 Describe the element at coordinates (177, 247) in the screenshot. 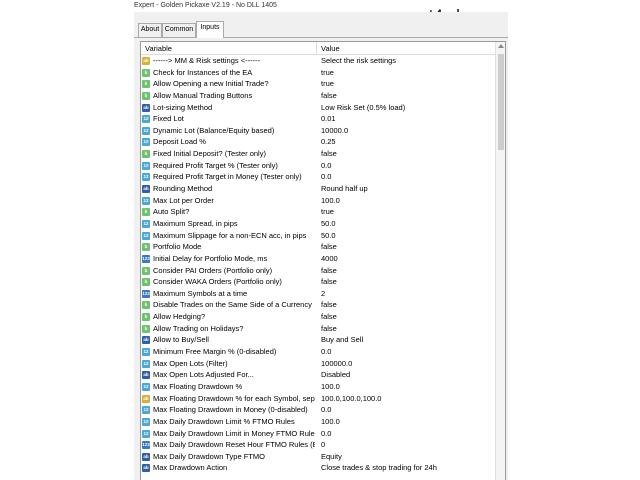

I see `variable-name: Portfolio Mode` at that location.